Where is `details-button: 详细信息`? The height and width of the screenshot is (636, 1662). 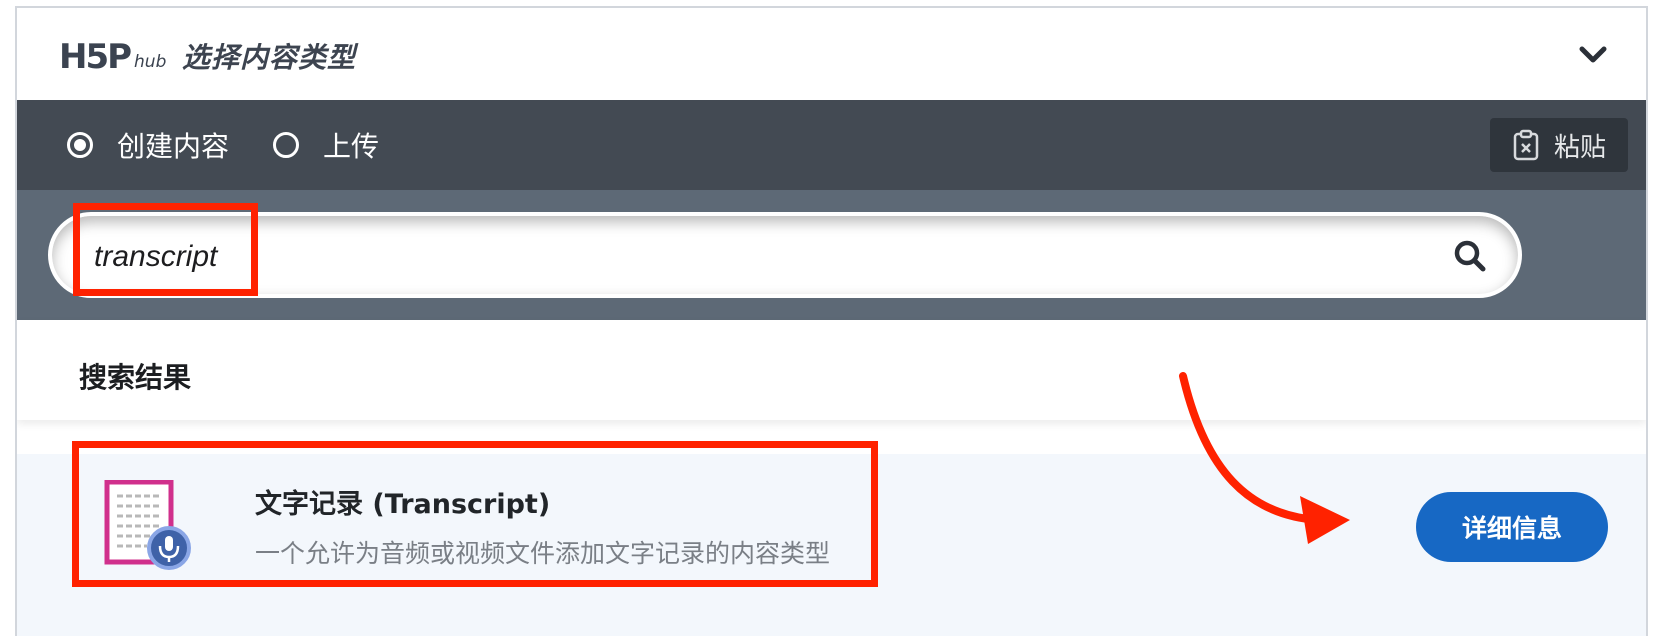
details-button: 详细信息 is located at coordinates (1512, 527).